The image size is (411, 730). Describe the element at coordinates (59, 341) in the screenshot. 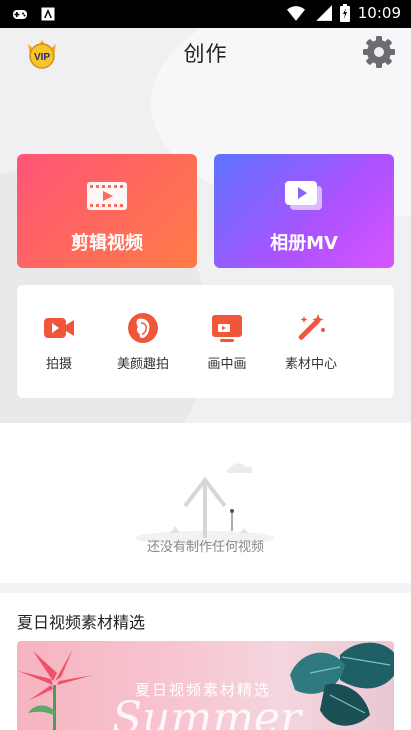

I see `tool-shoot: 拍摄` at that location.